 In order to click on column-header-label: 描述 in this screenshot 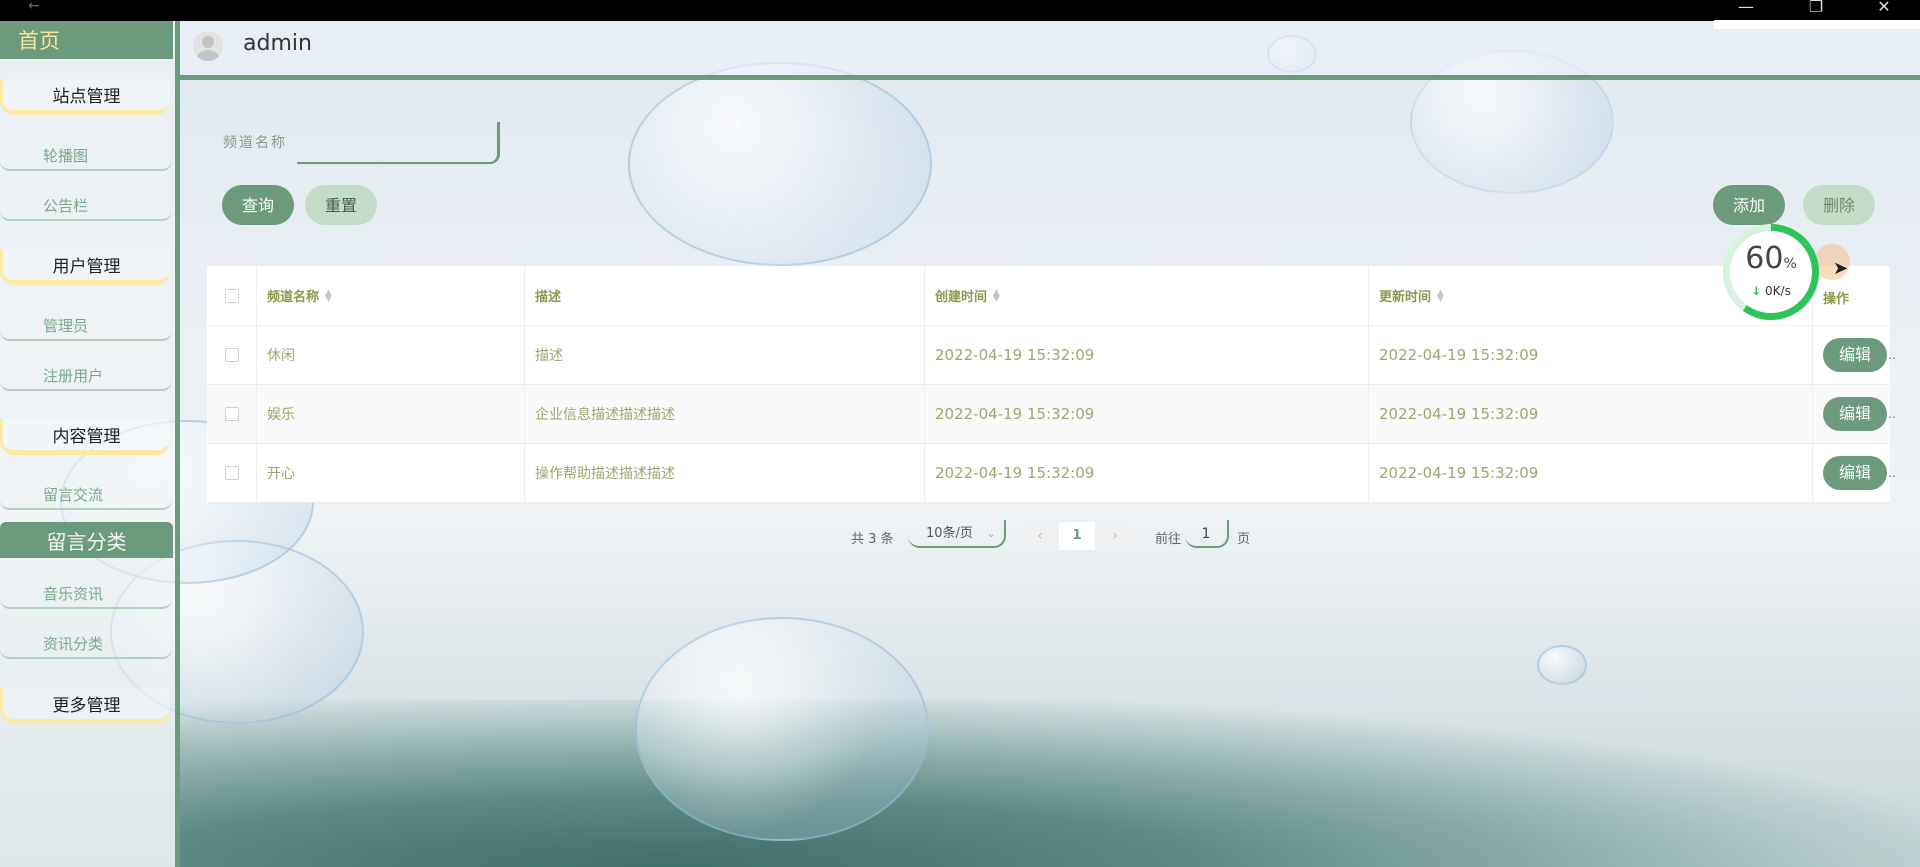, I will do `click(548, 297)`.